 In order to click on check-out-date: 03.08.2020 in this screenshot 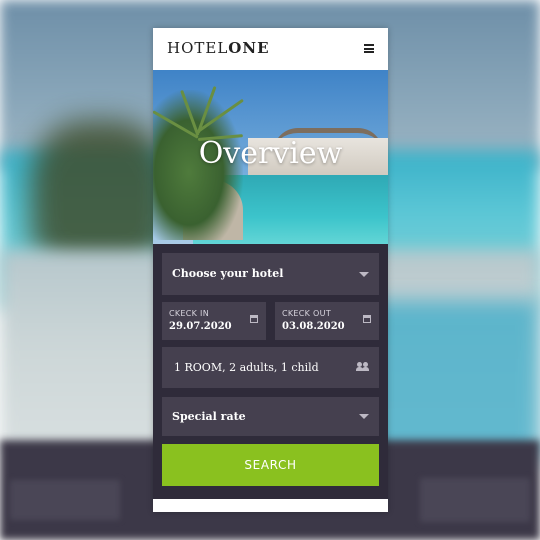, I will do `click(313, 326)`.